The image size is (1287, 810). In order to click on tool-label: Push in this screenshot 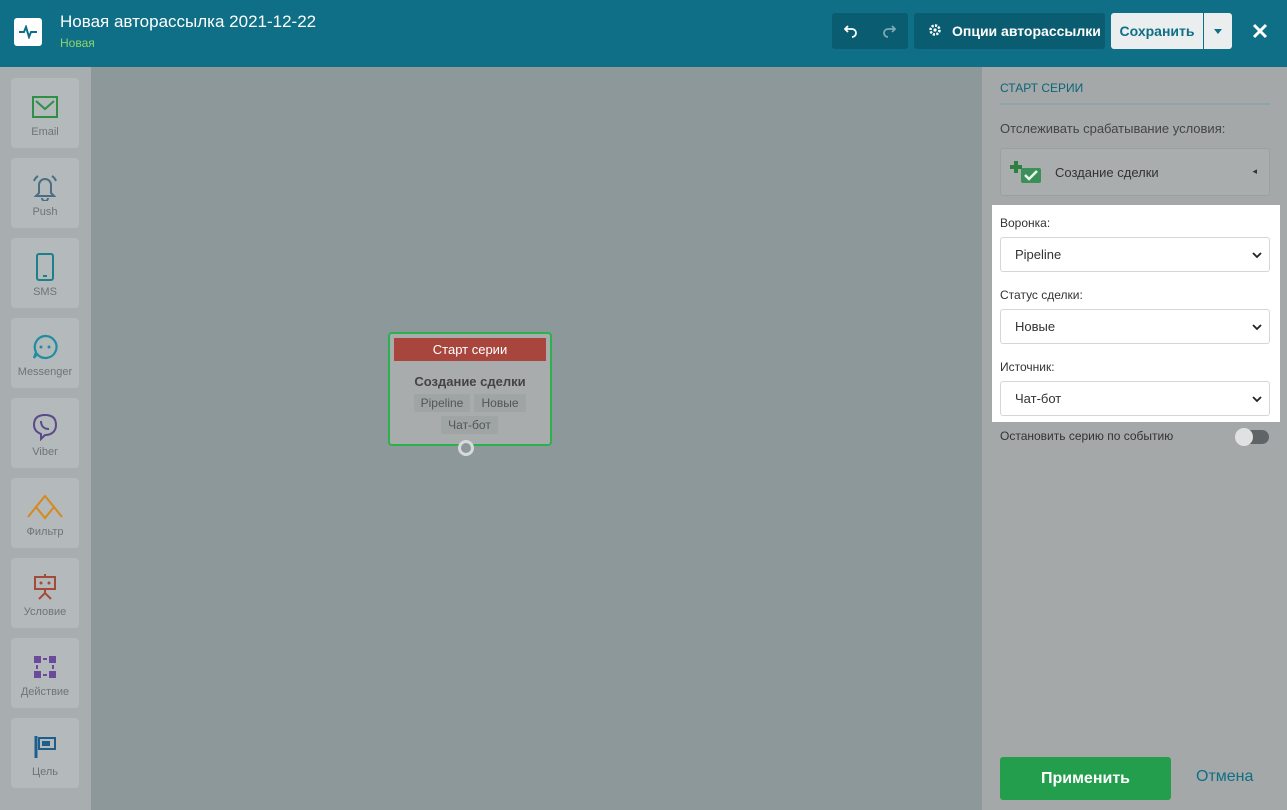, I will do `click(45, 212)`.